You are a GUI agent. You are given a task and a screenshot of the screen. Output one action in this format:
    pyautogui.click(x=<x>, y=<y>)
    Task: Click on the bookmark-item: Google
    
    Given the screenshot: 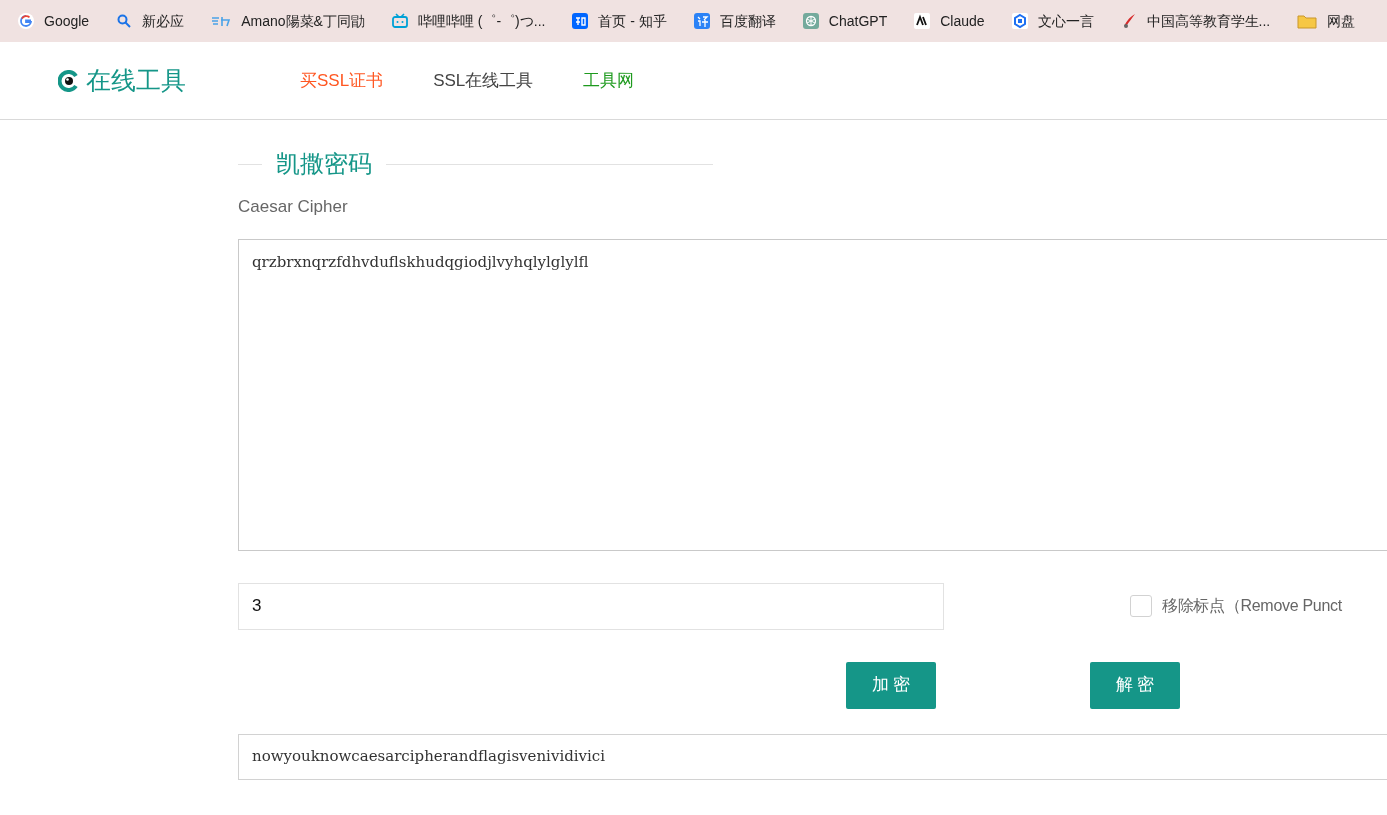 What is the action you would take?
    pyautogui.click(x=54, y=21)
    